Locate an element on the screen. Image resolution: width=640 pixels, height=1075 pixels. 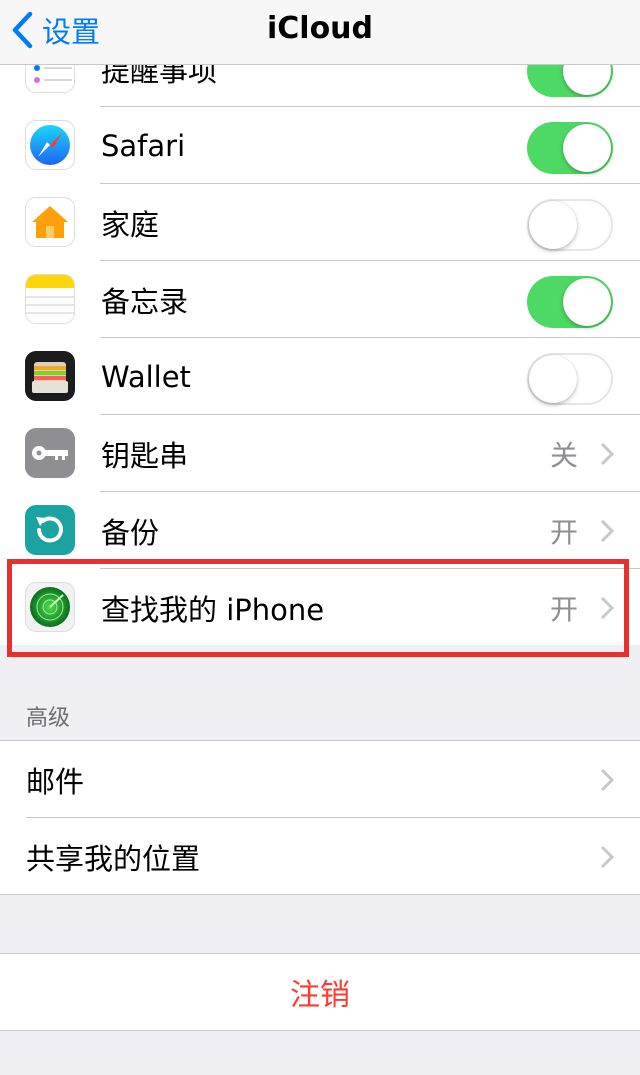
sign-out-button: 注销 is located at coordinates (320, 992).